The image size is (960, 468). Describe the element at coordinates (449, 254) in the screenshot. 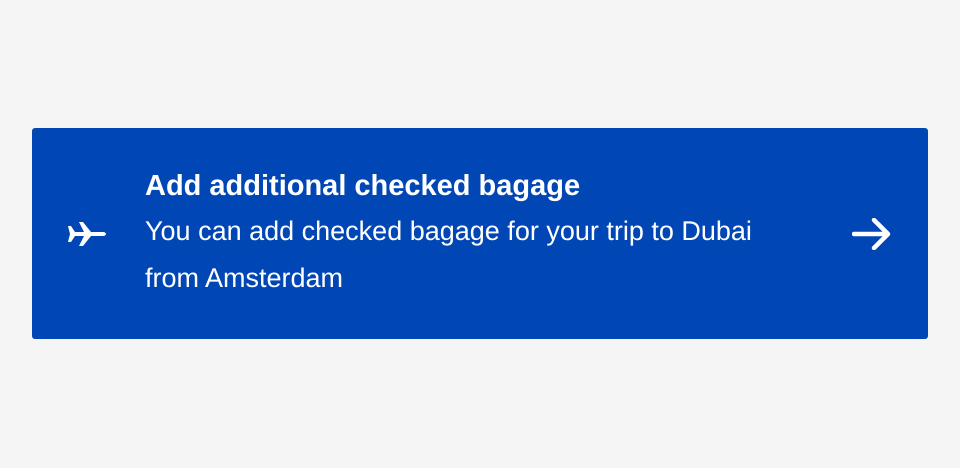

I see `banner-description: You can add checked bagage for your trip to Dubai from Amsterdam` at that location.